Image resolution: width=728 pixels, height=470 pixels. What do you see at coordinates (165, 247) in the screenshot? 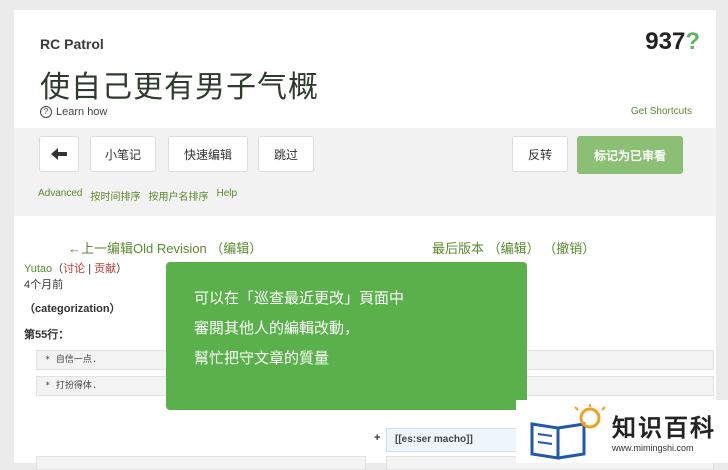
I see `old-revision-header: ←上一编辑Old Revision （编辑）` at bounding box center [165, 247].